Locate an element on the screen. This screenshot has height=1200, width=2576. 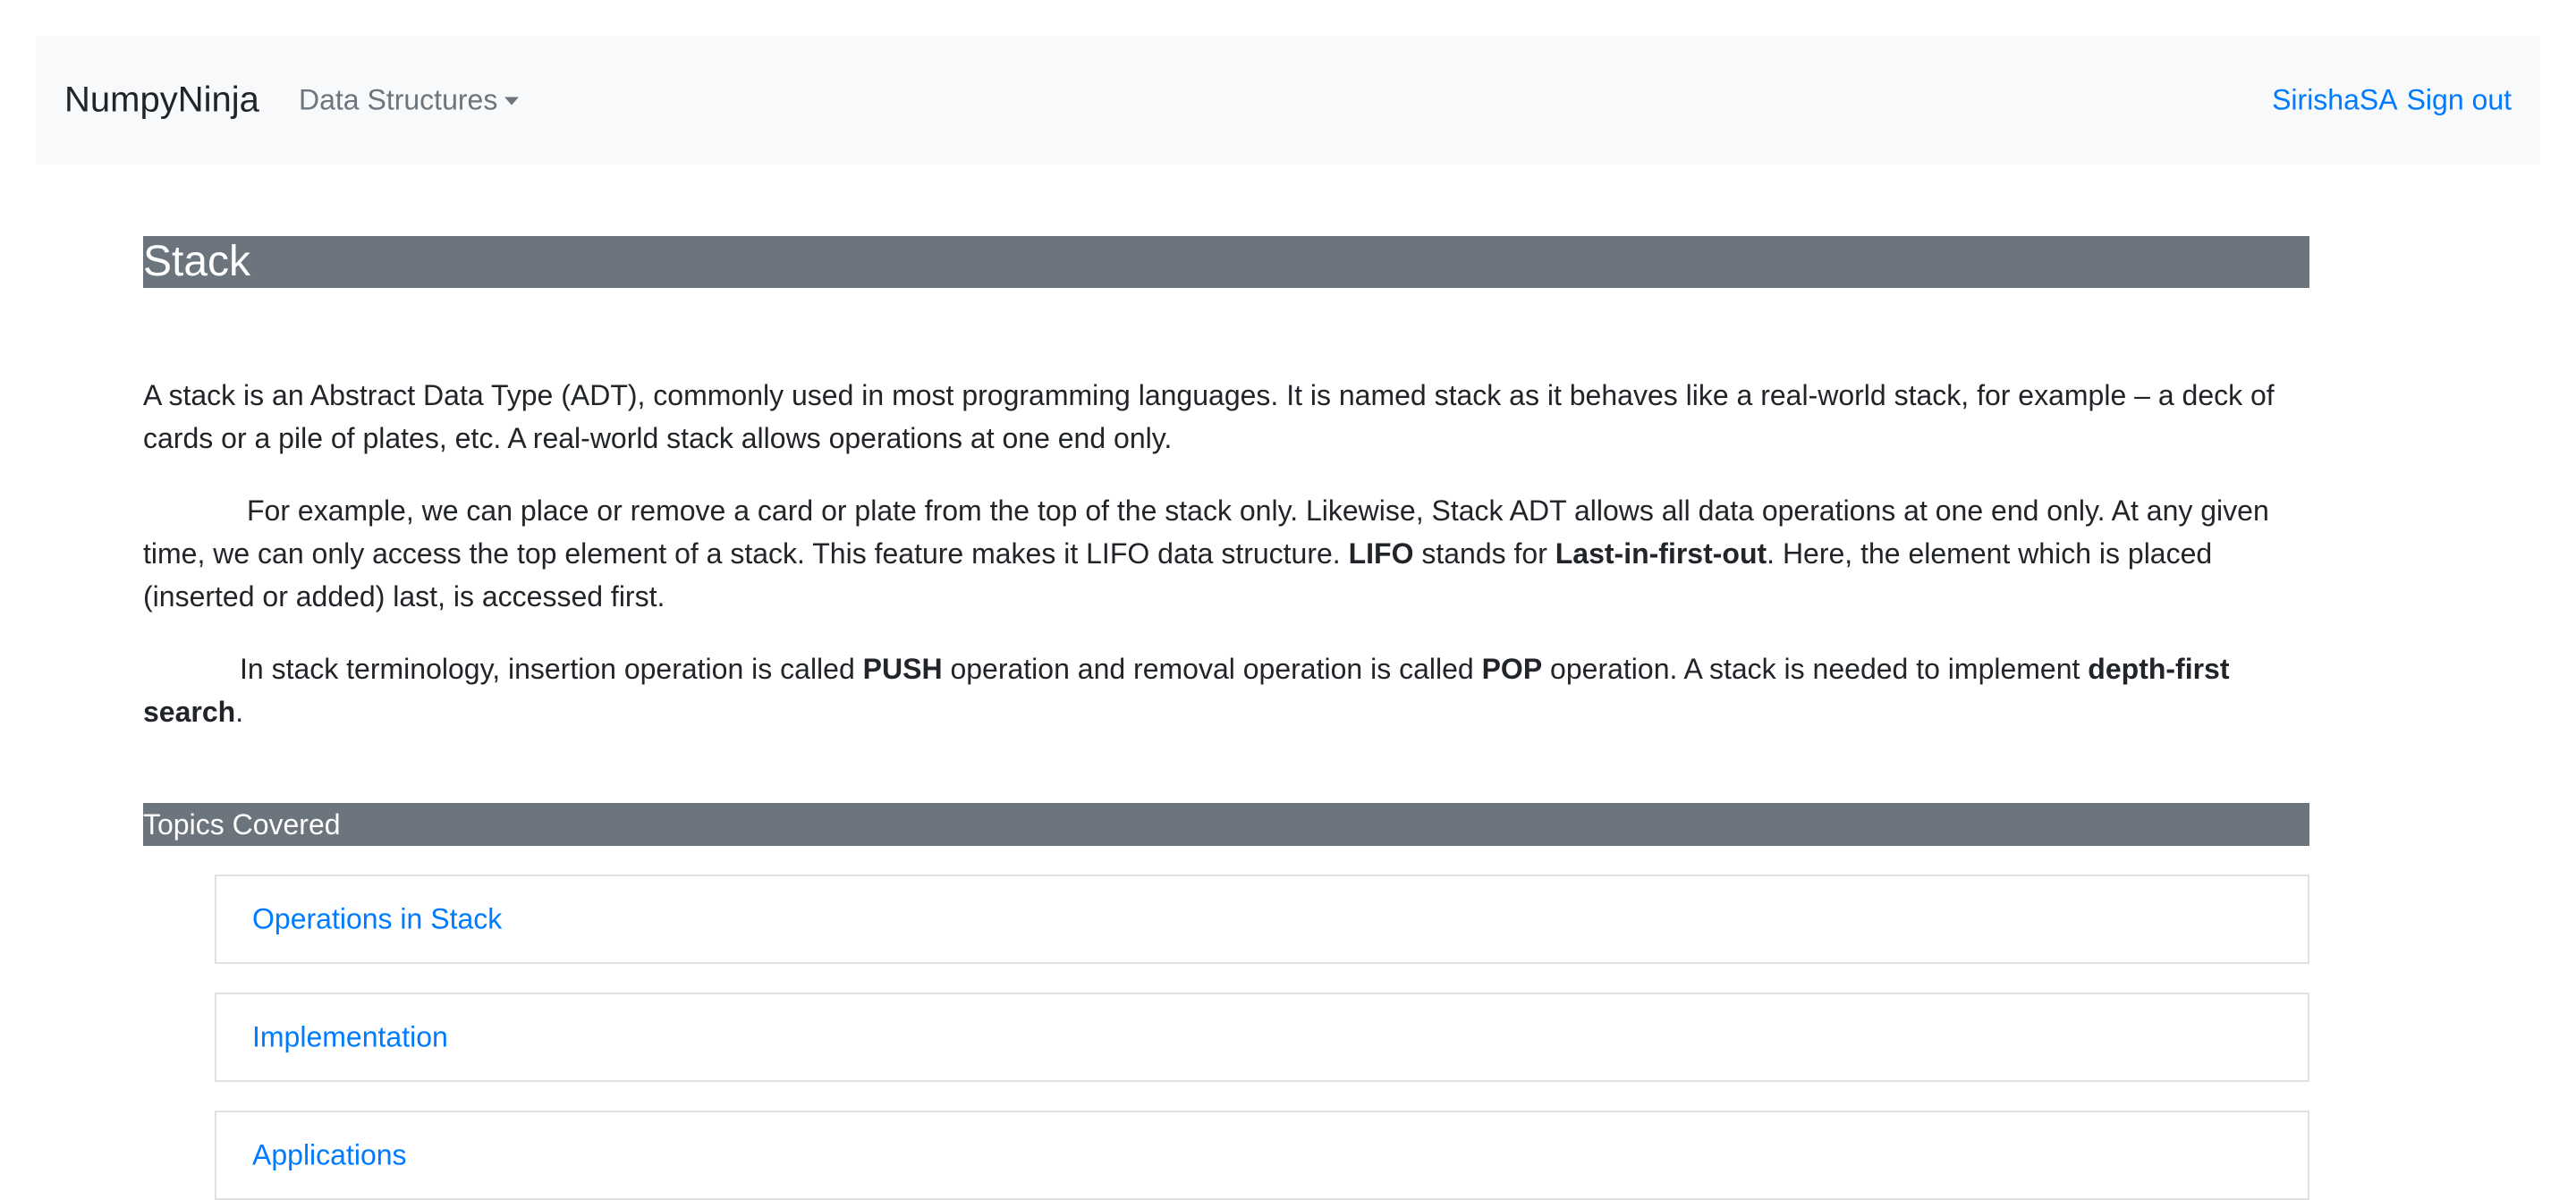
user-link: SirishaSA is located at coordinates (2335, 101).